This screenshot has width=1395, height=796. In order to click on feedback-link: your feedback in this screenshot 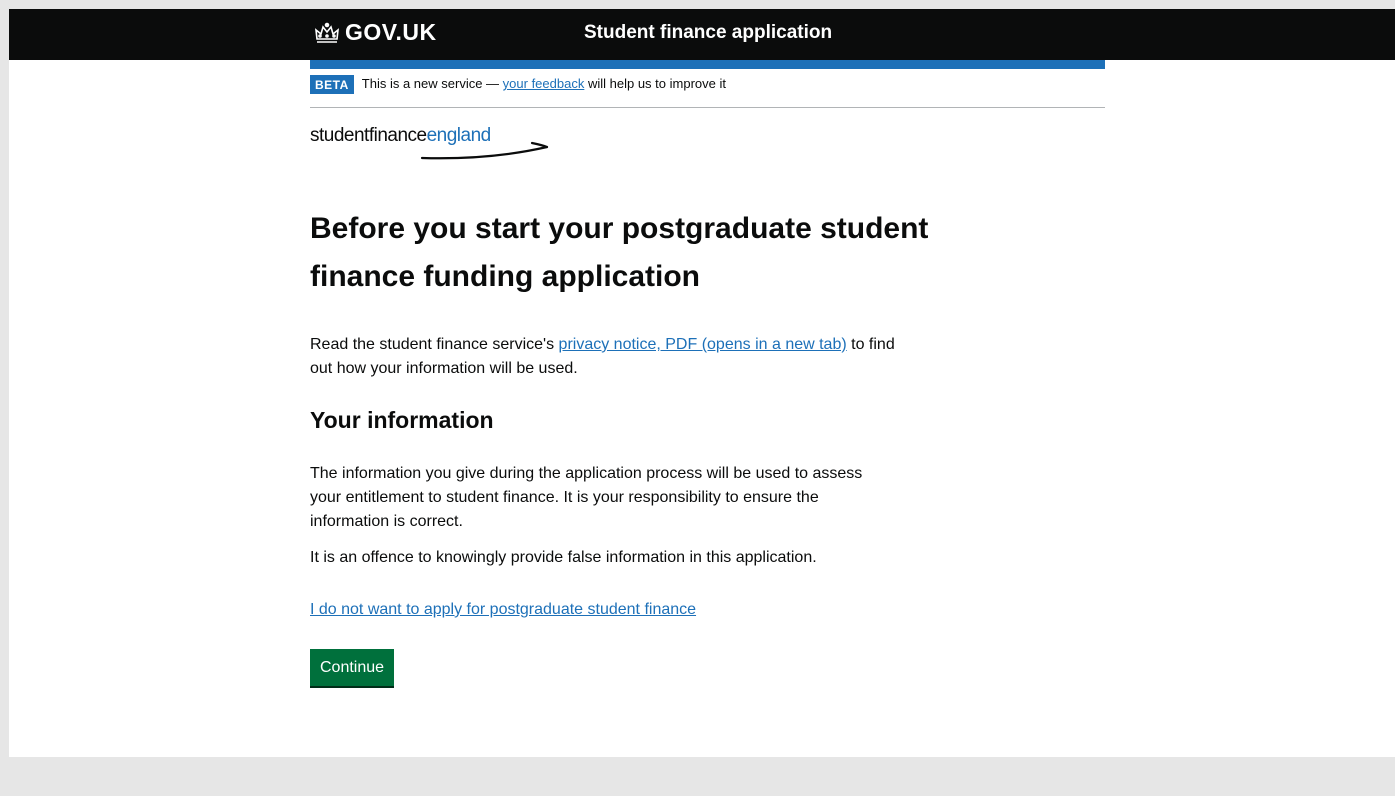, I will do `click(544, 83)`.